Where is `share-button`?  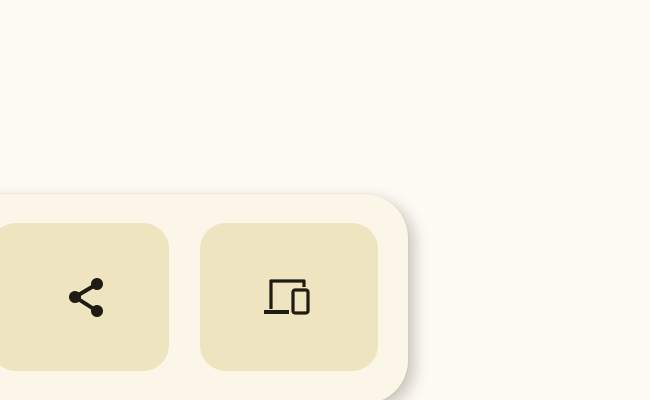
share-button is located at coordinates (84, 297).